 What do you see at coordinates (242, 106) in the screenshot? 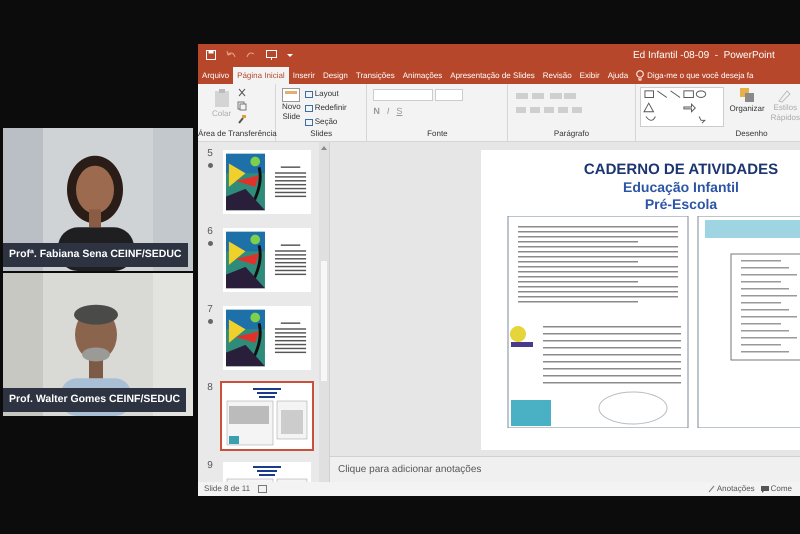
I see `copy-icon` at bounding box center [242, 106].